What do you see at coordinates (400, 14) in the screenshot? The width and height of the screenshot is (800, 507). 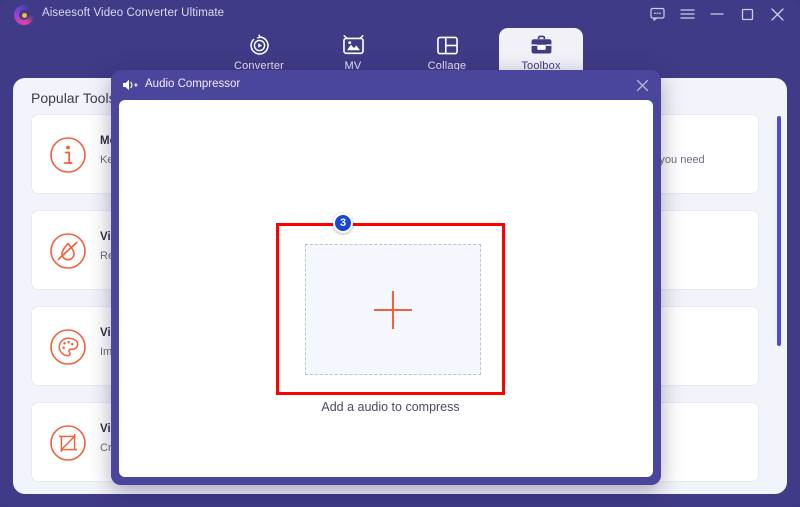 I see `title-bar: Aiseesoft Video Converter Ultimate` at bounding box center [400, 14].